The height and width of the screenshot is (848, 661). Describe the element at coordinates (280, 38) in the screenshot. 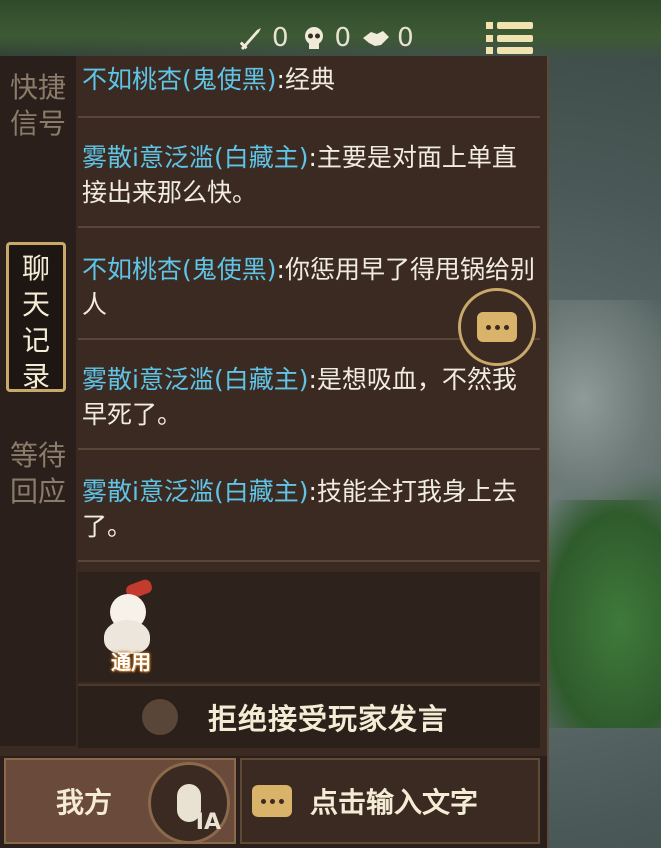

I see `kills-count: 0` at that location.